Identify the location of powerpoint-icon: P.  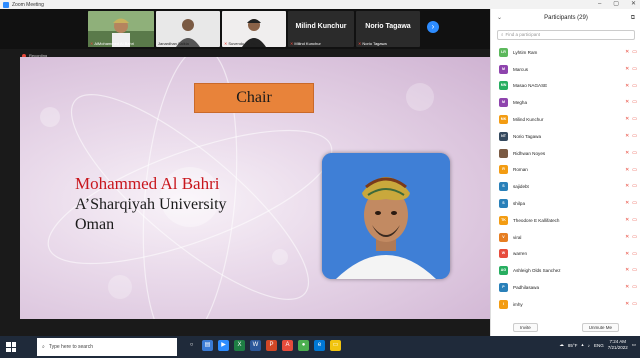
(271, 345).